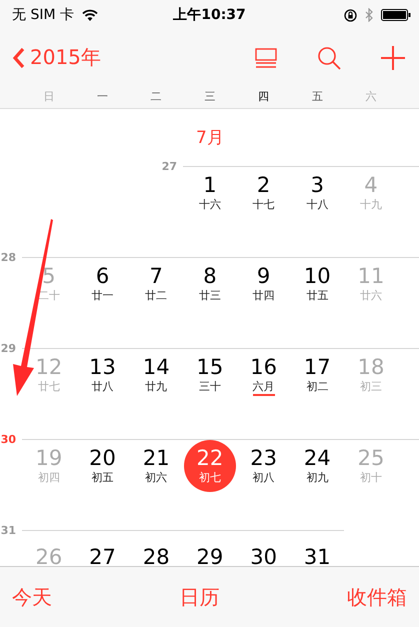 The image size is (419, 627). What do you see at coordinates (371, 96) in the screenshot?
I see `weekday-label: 六` at bounding box center [371, 96].